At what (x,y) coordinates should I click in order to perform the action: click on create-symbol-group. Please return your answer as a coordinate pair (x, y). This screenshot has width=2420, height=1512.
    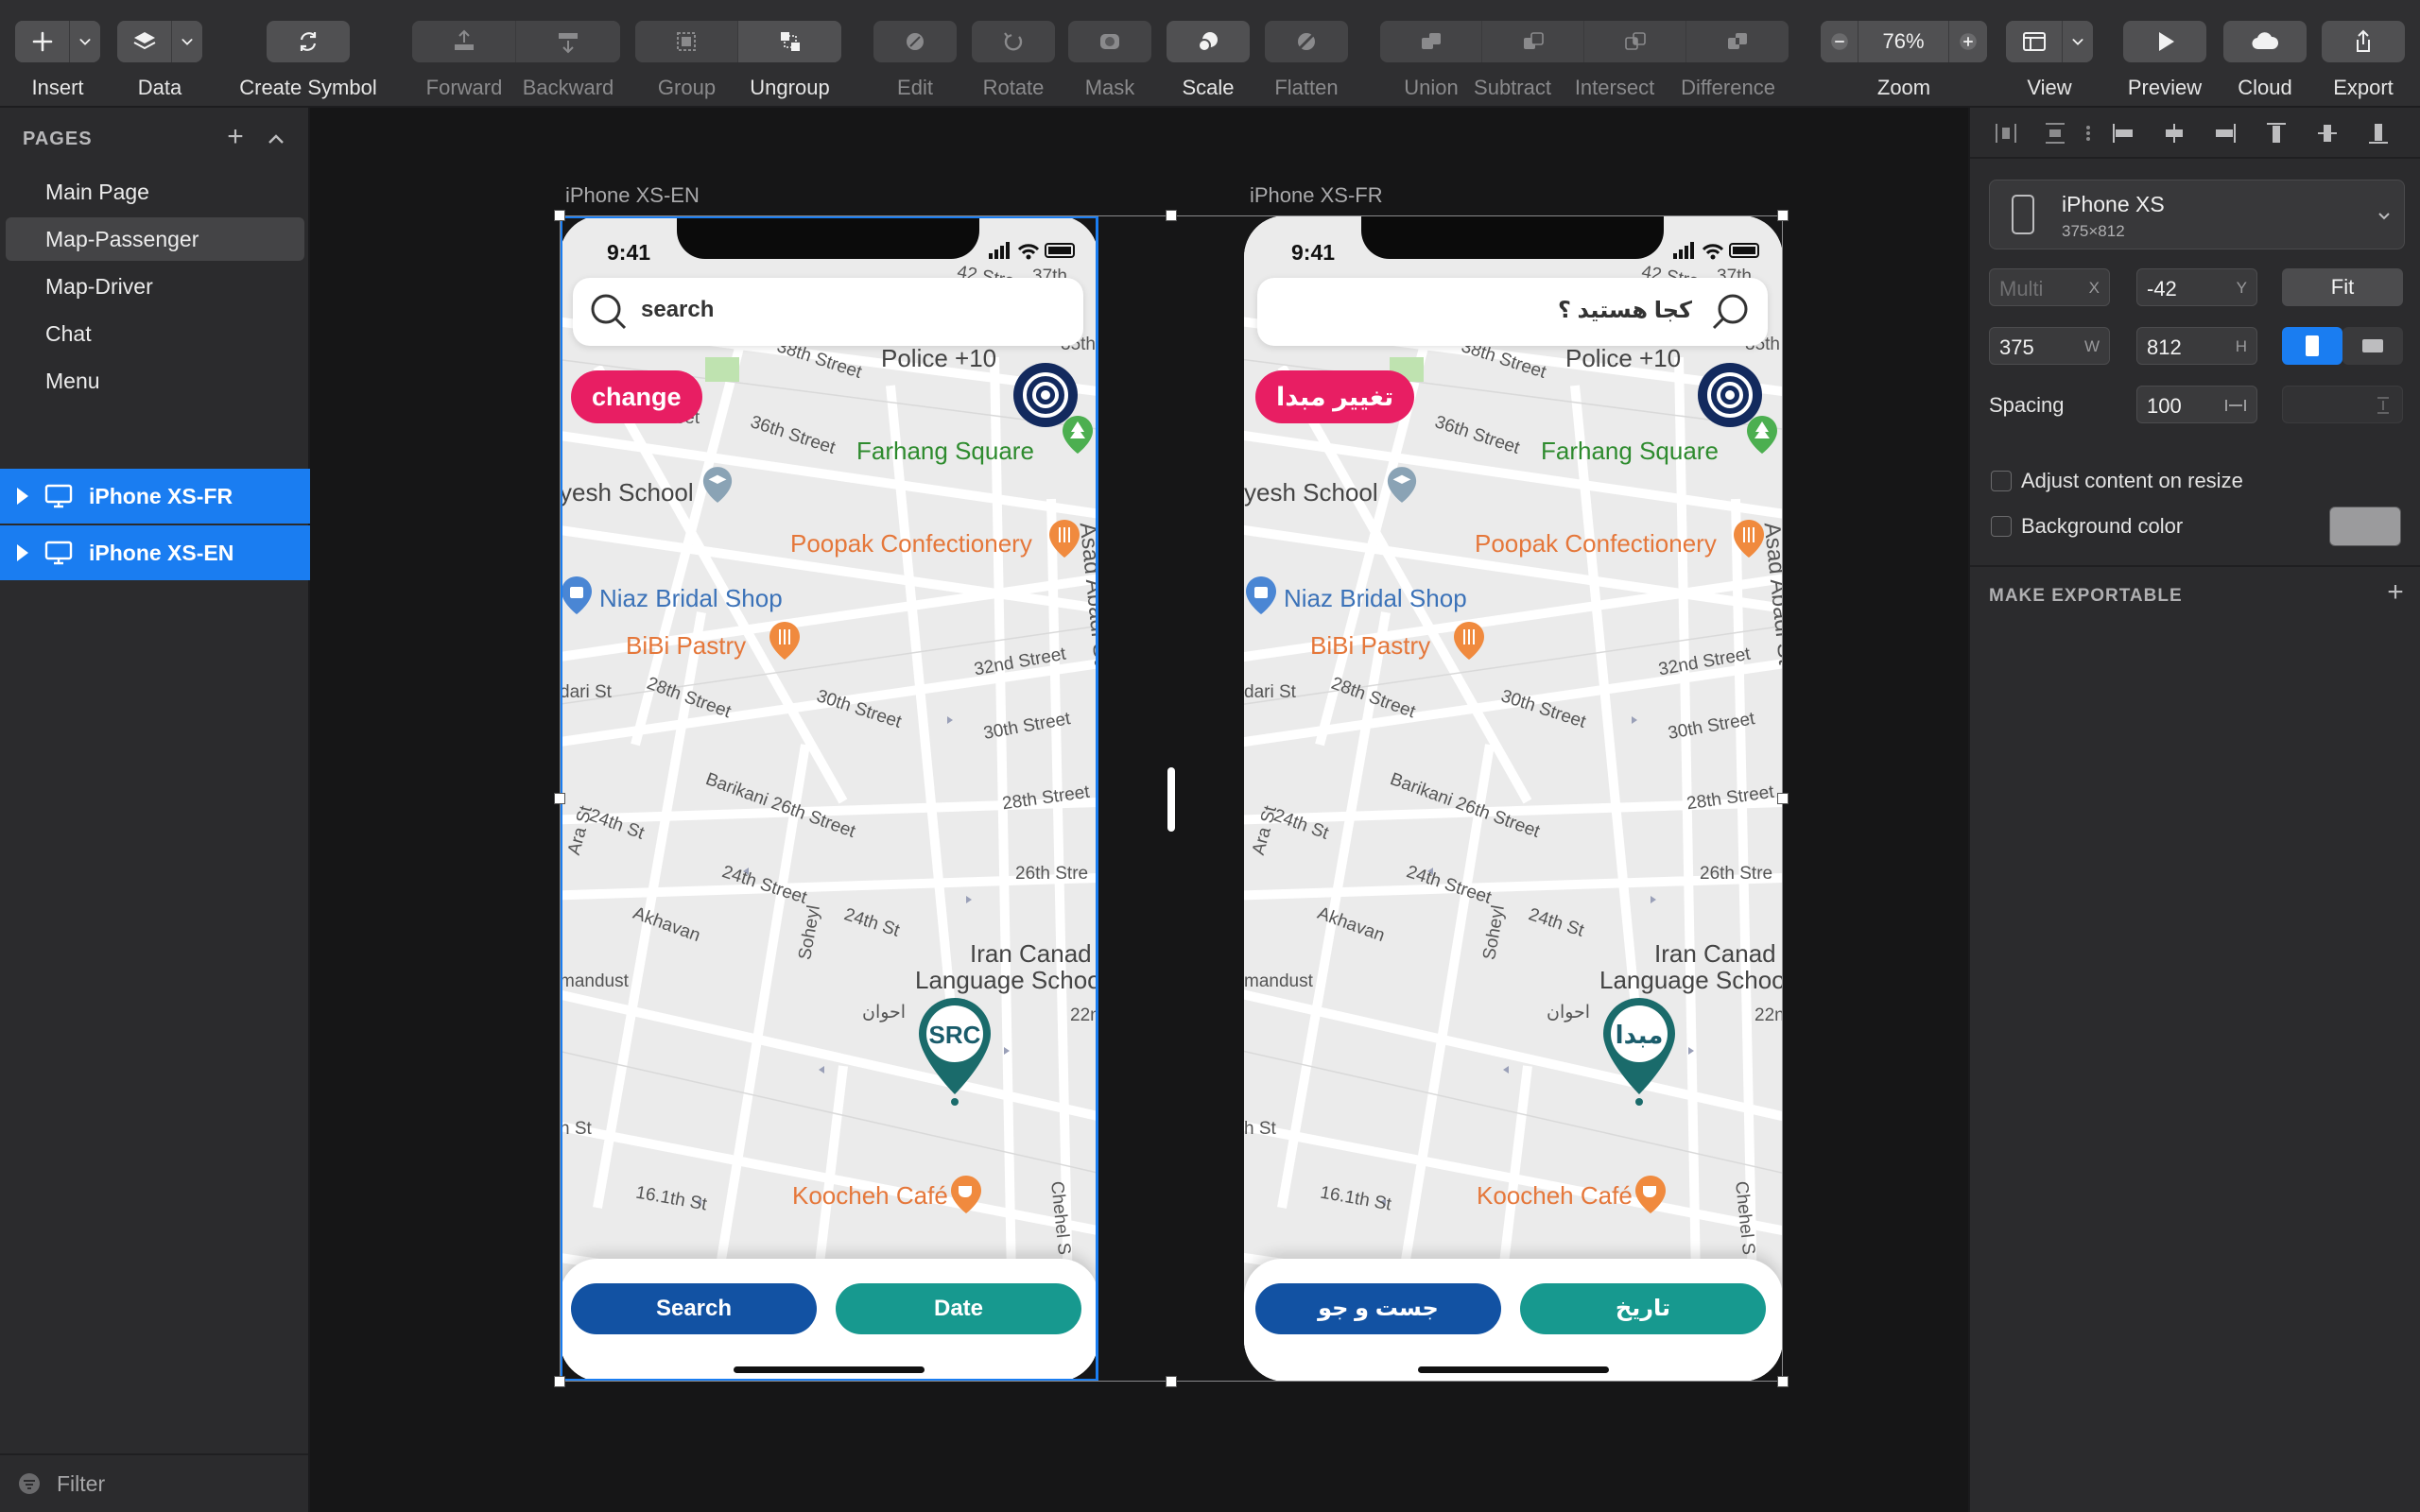
    Looking at the image, I should click on (309, 41).